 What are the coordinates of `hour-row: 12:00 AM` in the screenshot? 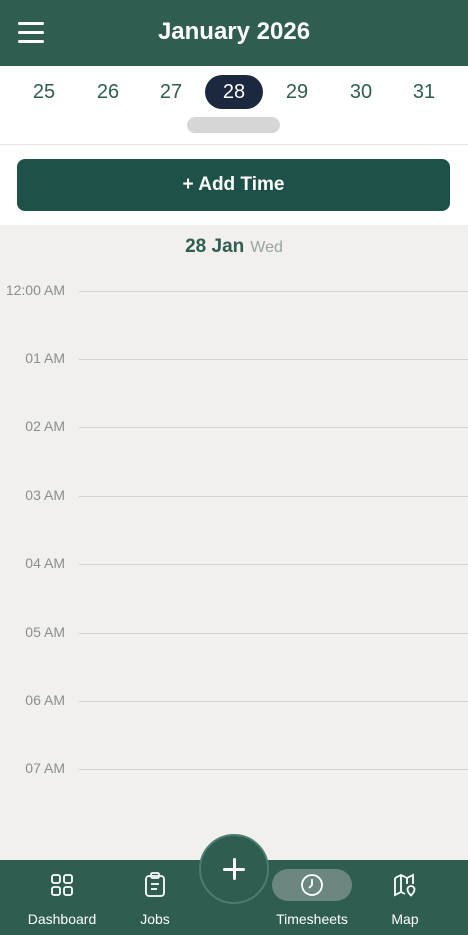 It's located at (234, 292).